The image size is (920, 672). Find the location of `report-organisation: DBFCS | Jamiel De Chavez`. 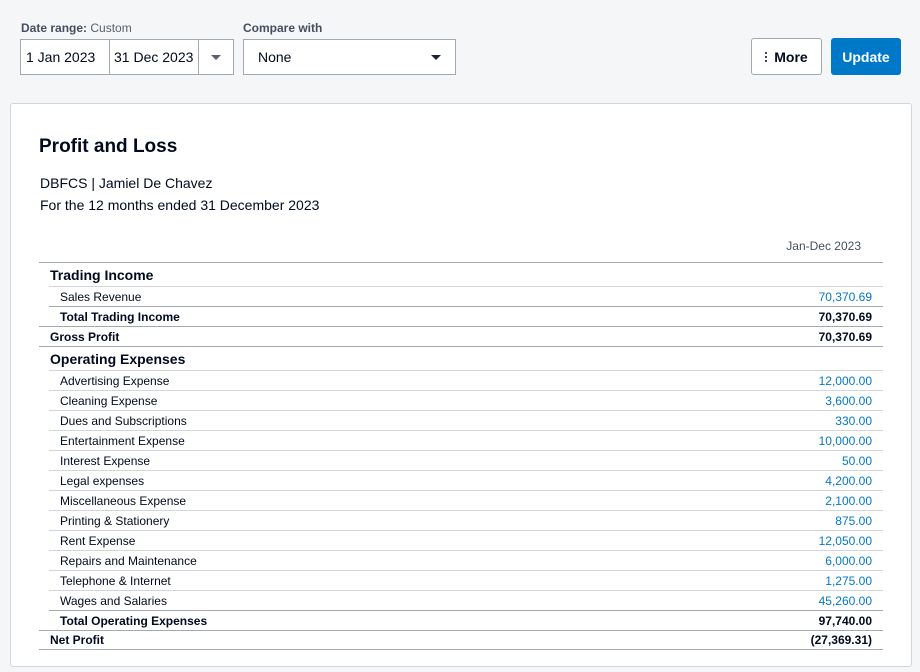

report-organisation: DBFCS | Jamiel De Chavez is located at coordinates (126, 183).